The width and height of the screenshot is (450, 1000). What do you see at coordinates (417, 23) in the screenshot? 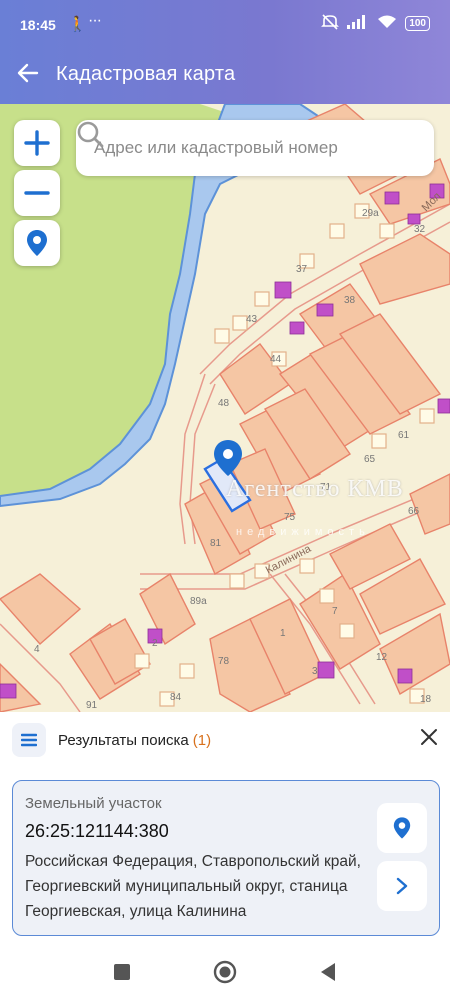
I see `battery-icon: 100` at bounding box center [417, 23].